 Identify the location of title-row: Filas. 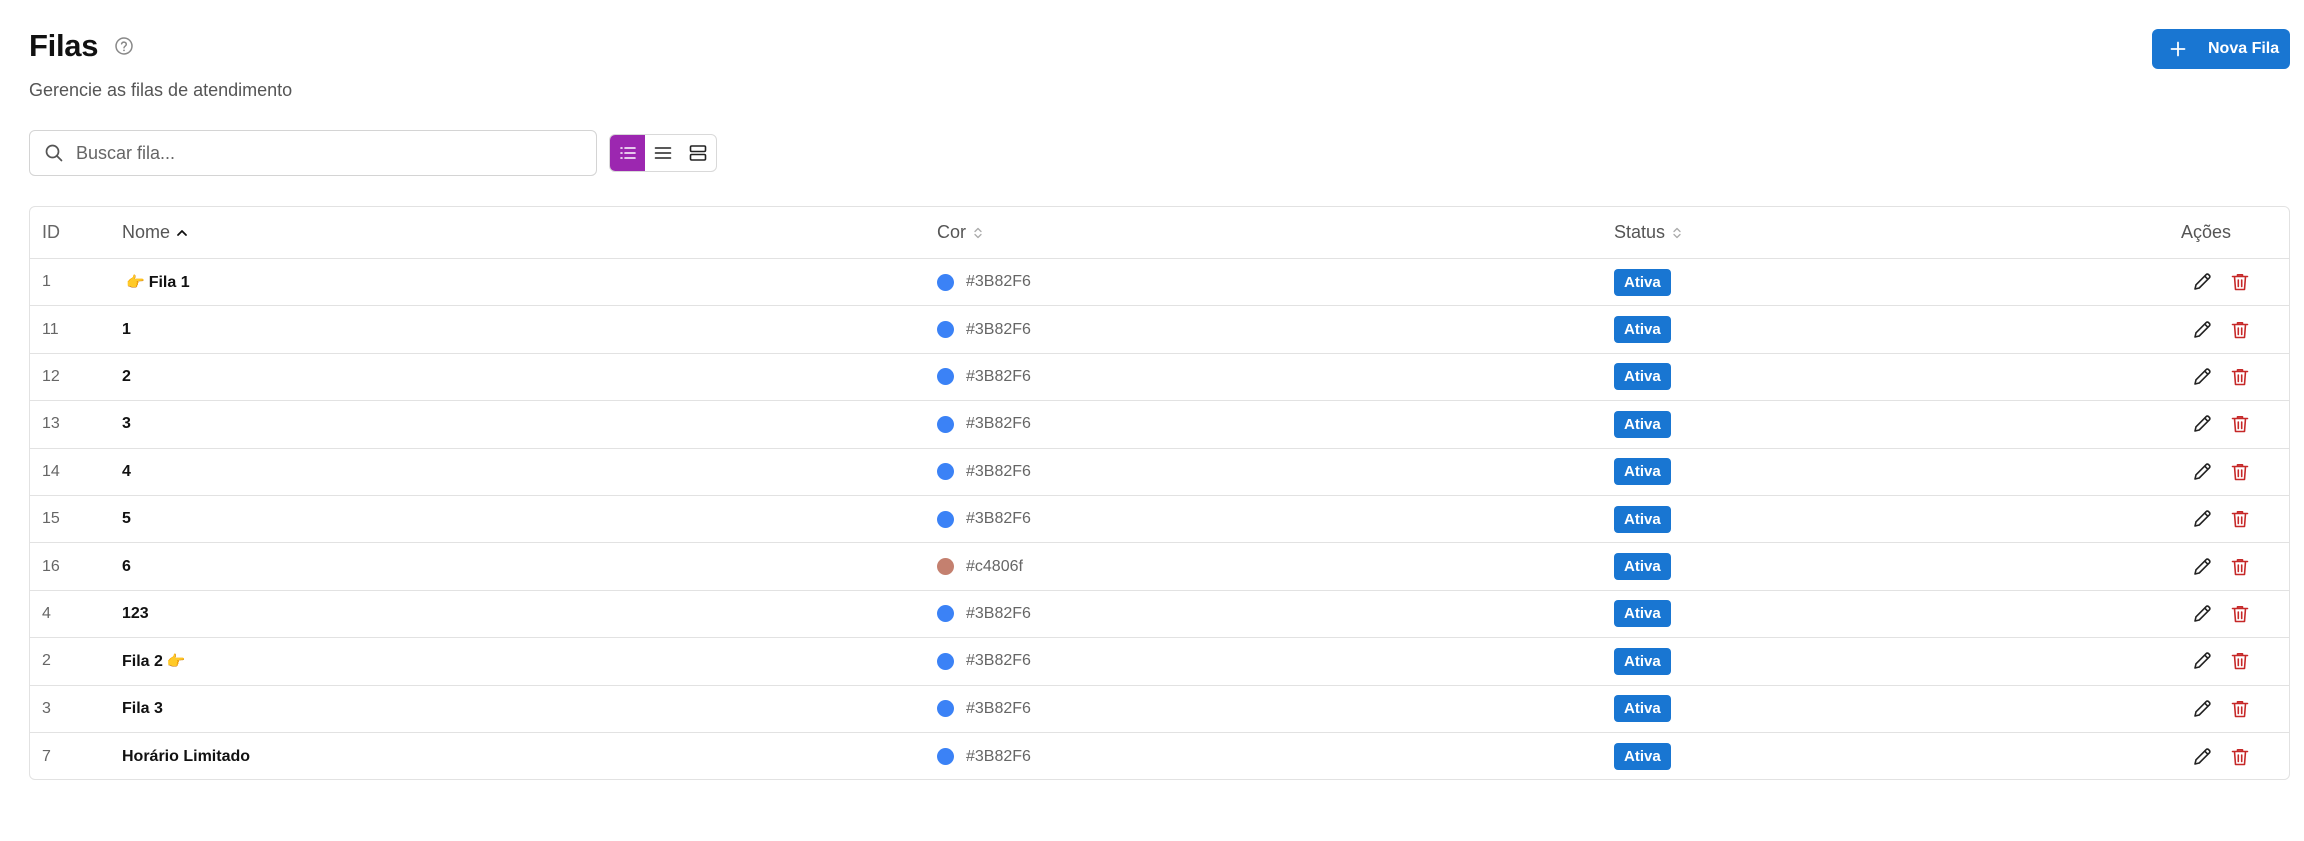
(160, 46).